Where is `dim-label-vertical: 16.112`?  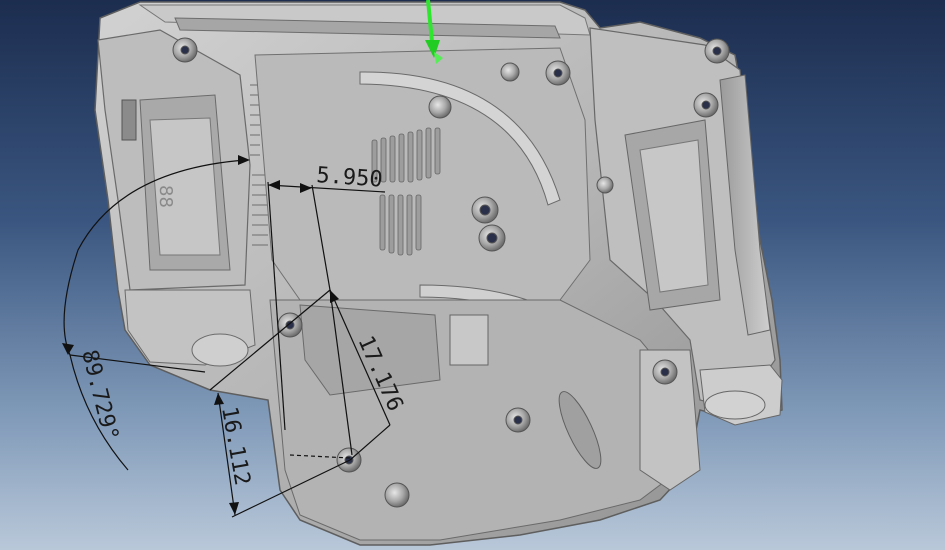
dim-label-vertical: 16.112 is located at coordinates (235, 446).